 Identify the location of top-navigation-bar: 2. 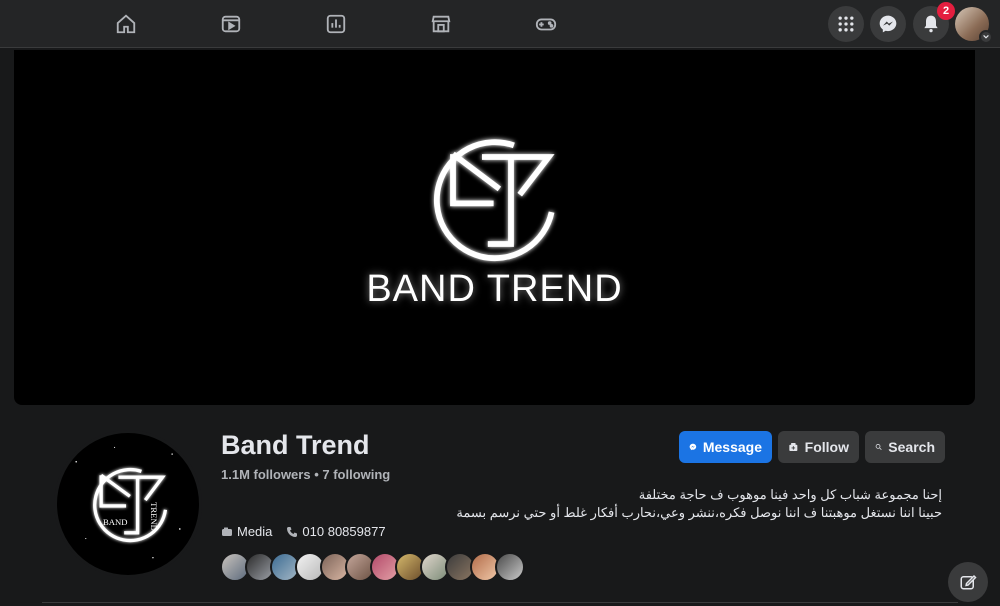
(500, 24).